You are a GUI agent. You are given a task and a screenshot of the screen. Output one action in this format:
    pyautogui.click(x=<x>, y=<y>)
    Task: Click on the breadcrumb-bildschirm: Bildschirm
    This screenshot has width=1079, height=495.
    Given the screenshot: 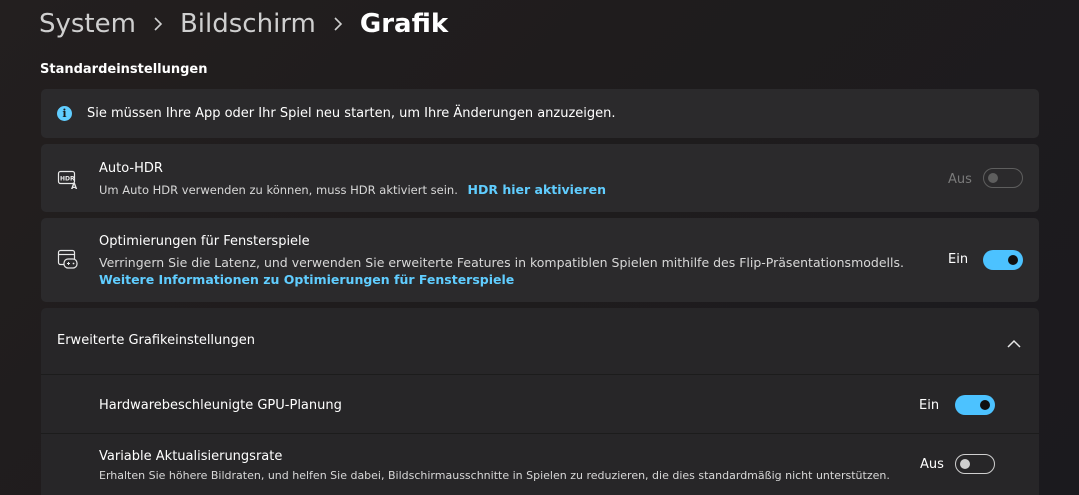 What is the action you would take?
    pyautogui.click(x=248, y=24)
    